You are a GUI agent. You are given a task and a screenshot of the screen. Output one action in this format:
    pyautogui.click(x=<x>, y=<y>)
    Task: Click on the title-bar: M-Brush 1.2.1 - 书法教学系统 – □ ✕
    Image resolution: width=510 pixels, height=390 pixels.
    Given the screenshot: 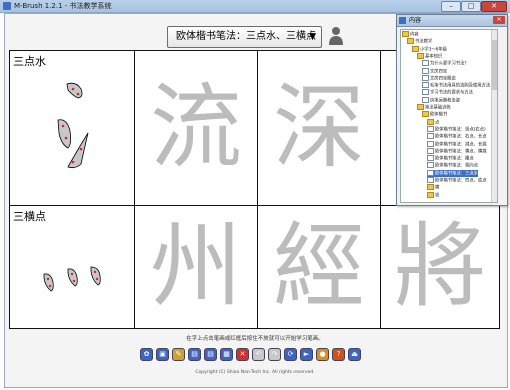 What is the action you would take?
    pyautogui.click(x=255, y=6)
    